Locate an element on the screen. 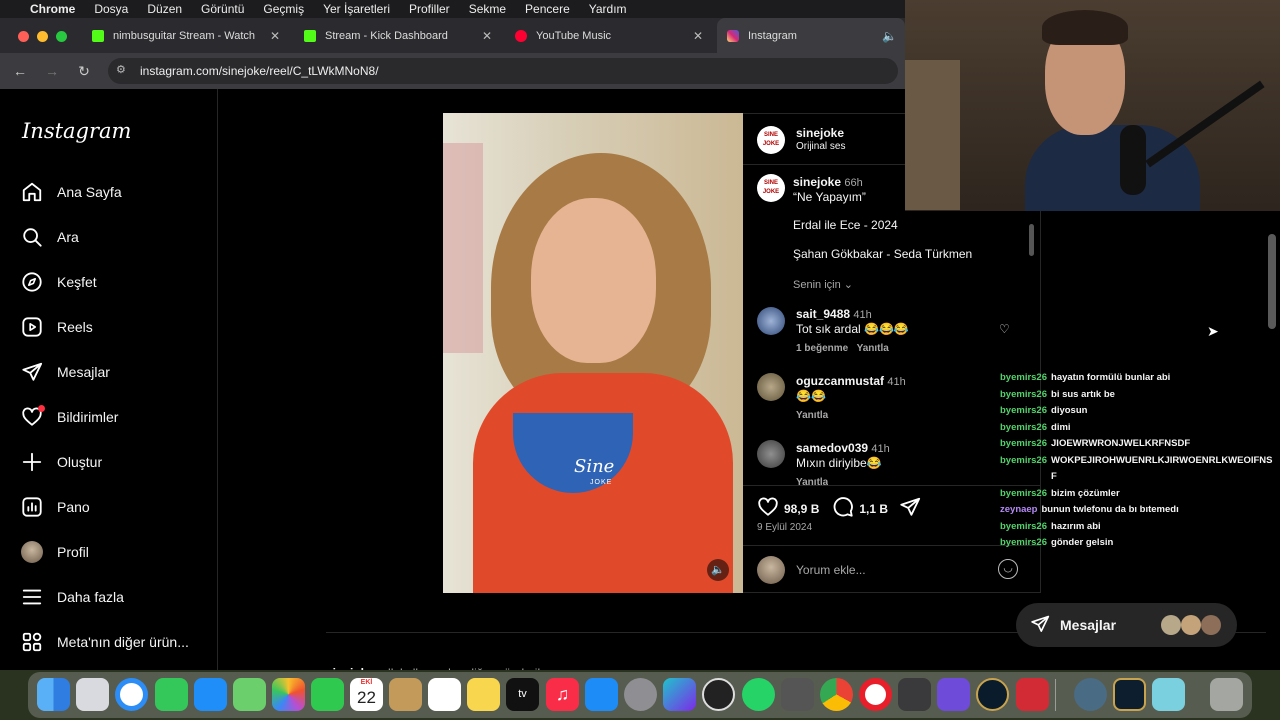 This screenshot has height=720, width=1280. menu-item-sekme: Sekme is located at coordinates (487, 9).